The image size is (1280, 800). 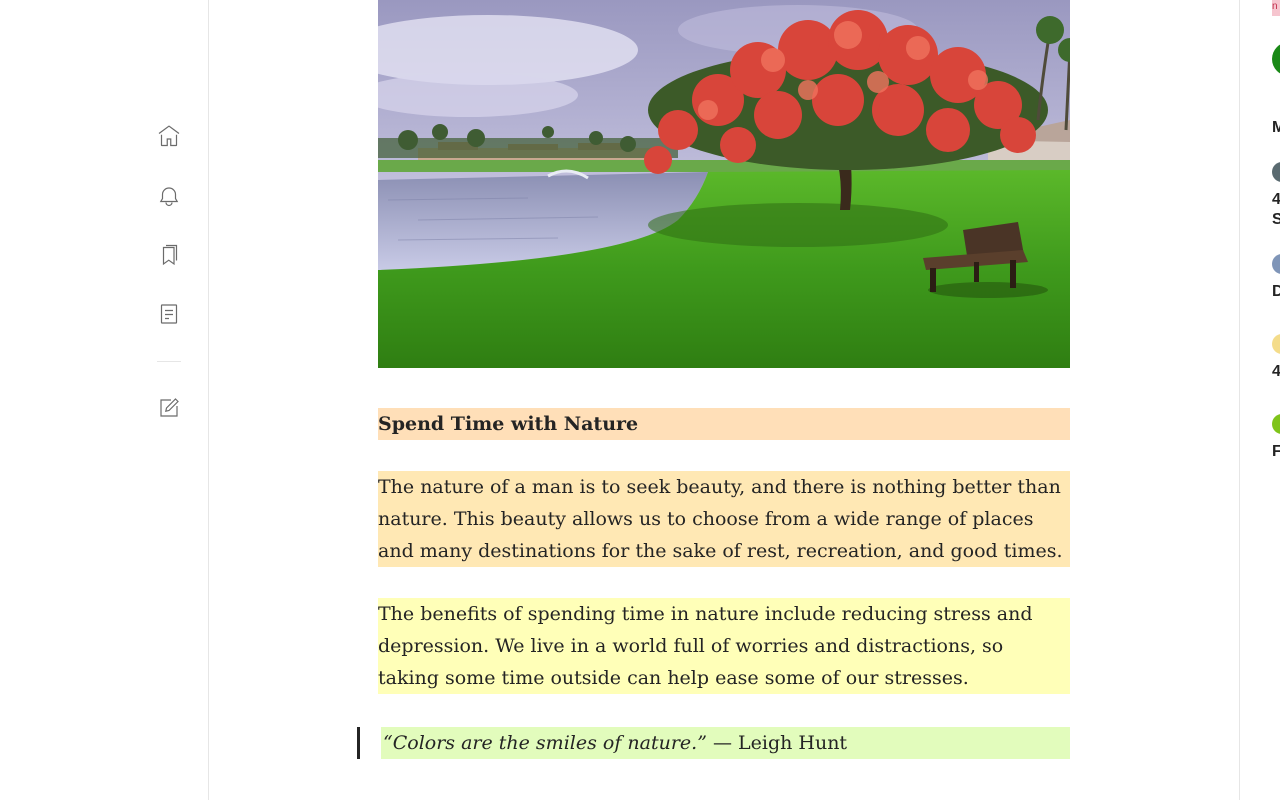 I want to click on list-item-title: F, so click(x=1276, y=452).